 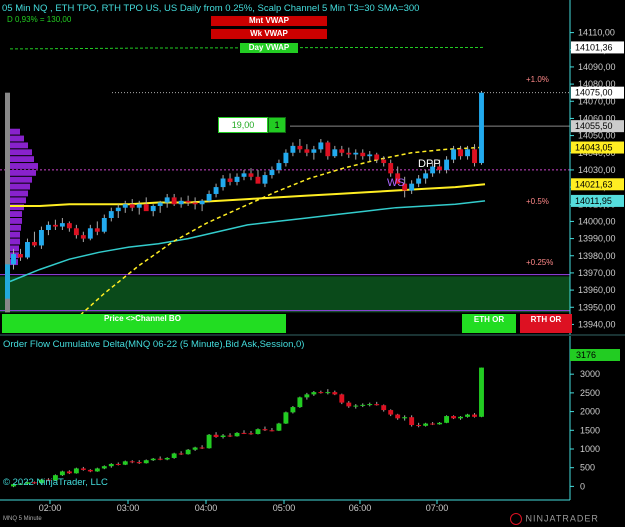 I want to click on price-tick-label: 13950,00, so click(x=597, y=307).